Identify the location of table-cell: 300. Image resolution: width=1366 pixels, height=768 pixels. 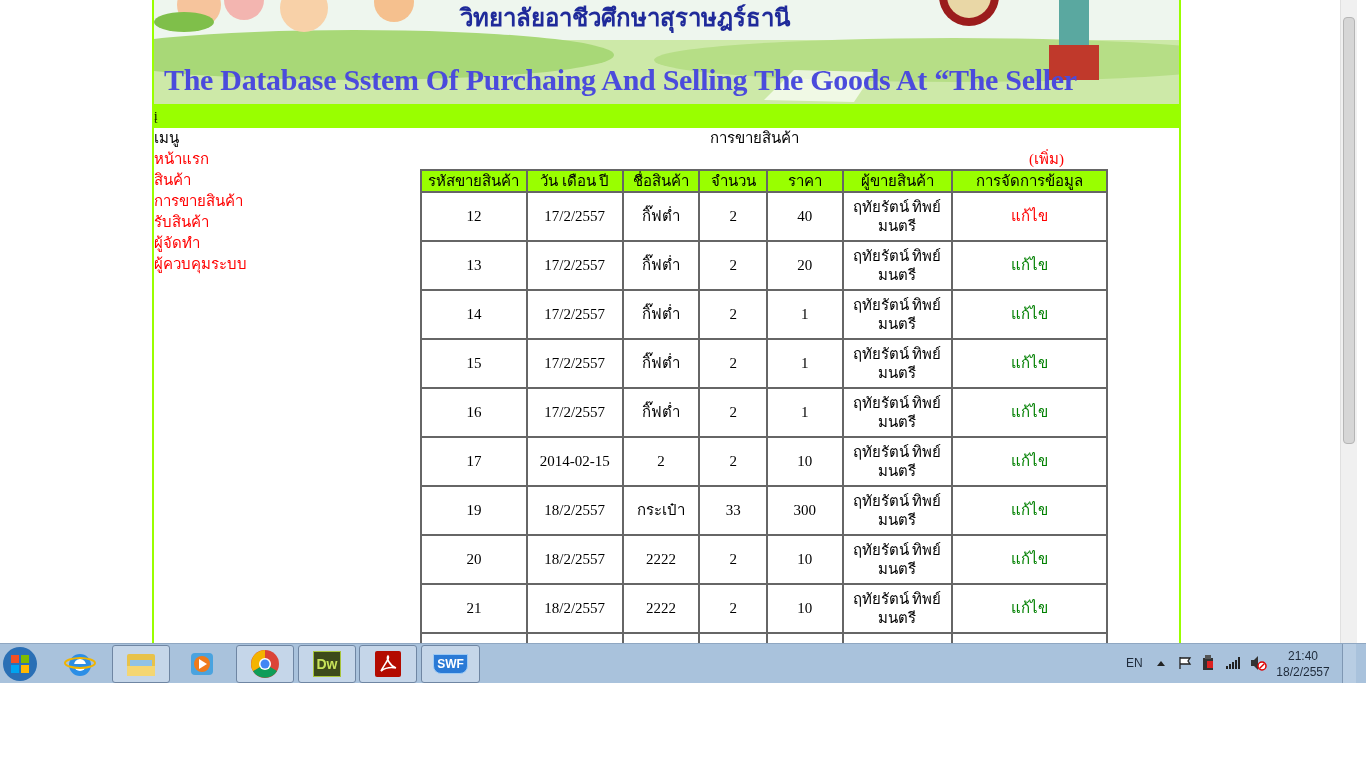
(805, 510).